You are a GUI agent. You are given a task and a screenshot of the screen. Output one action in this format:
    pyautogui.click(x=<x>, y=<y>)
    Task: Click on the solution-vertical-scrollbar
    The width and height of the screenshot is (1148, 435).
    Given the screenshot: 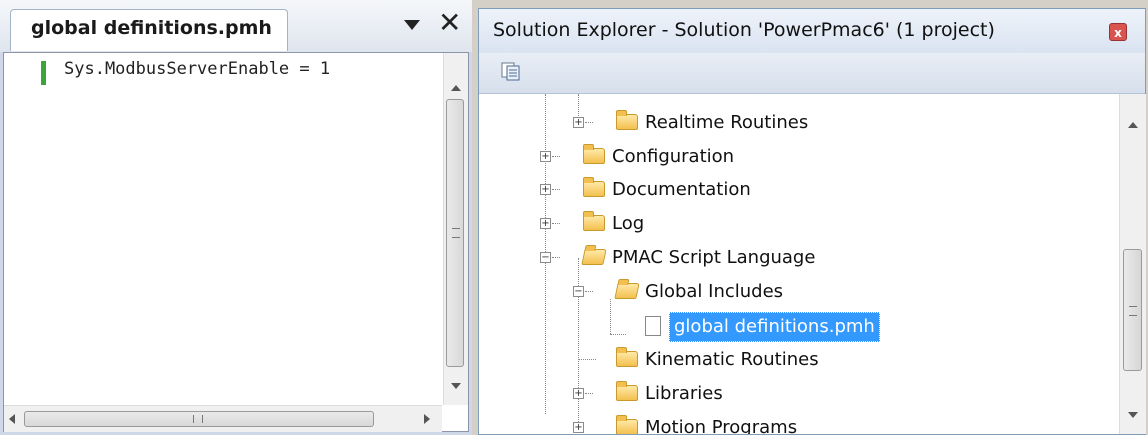 What is the action you would take?
    pyautogui.click(x=1132, y=264)
    